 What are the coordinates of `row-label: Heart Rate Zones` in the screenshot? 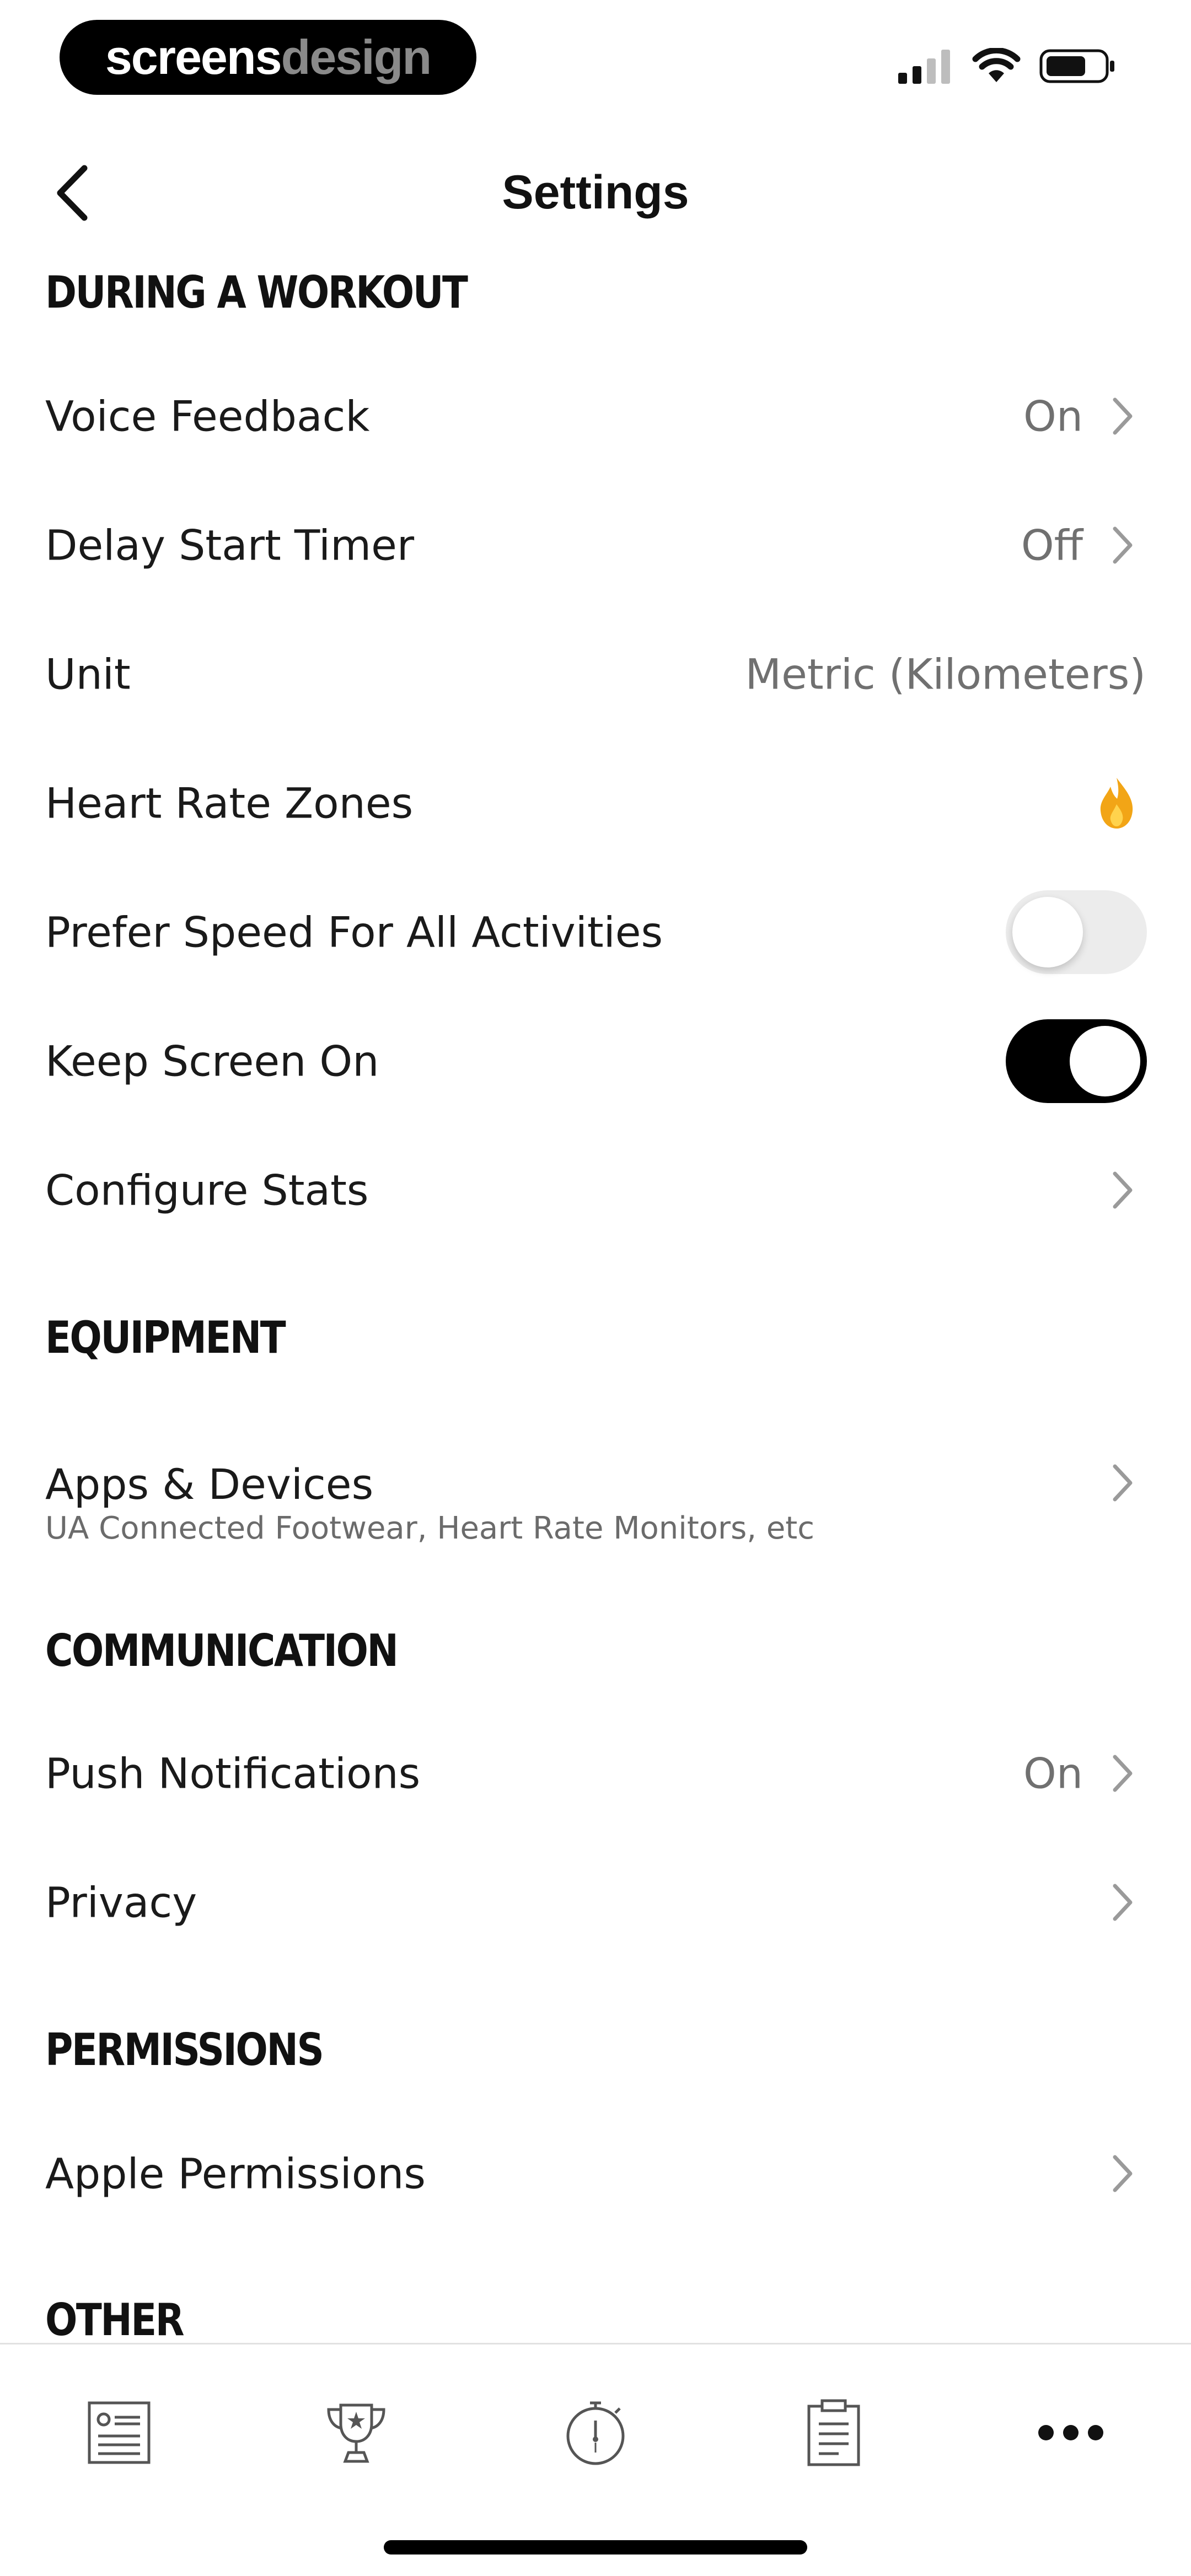 It's located at (229, 803).